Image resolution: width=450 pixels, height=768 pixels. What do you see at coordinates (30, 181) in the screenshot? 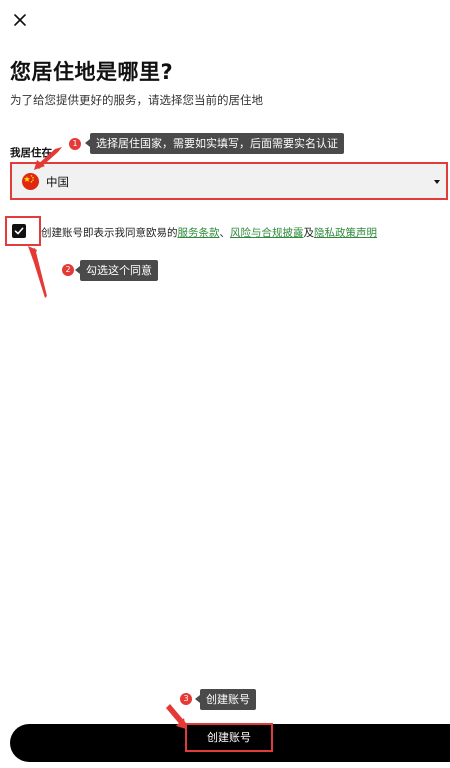
I see `china-flag-icon` at bounding box center [30, 181].